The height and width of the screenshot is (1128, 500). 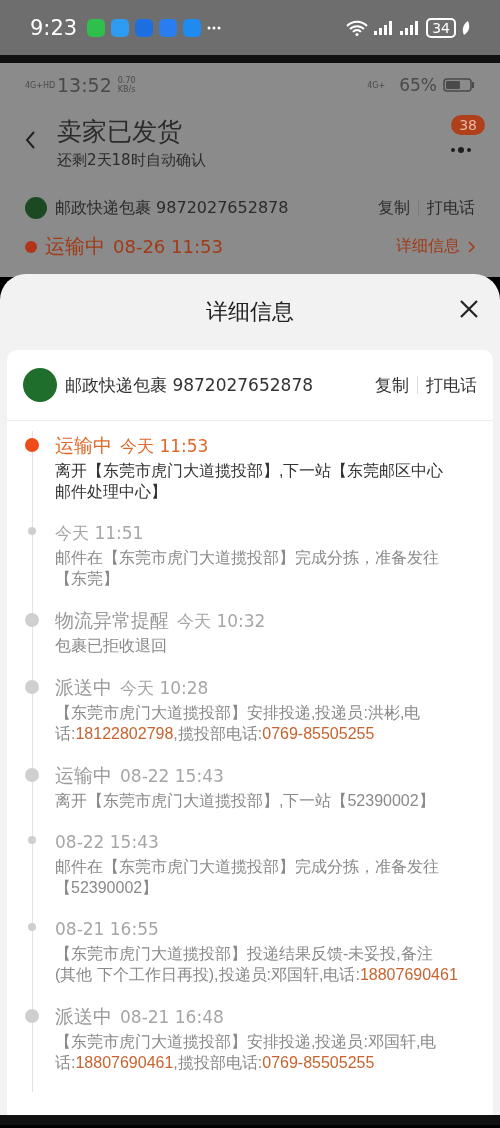 What do you see at coordinates (247, 568) in the screenshot?
I see `event-description: 邮件在【东莞市虎门大道揽投部】完成分拣，准备发往【东莞】` at bounding box center [247, 568].